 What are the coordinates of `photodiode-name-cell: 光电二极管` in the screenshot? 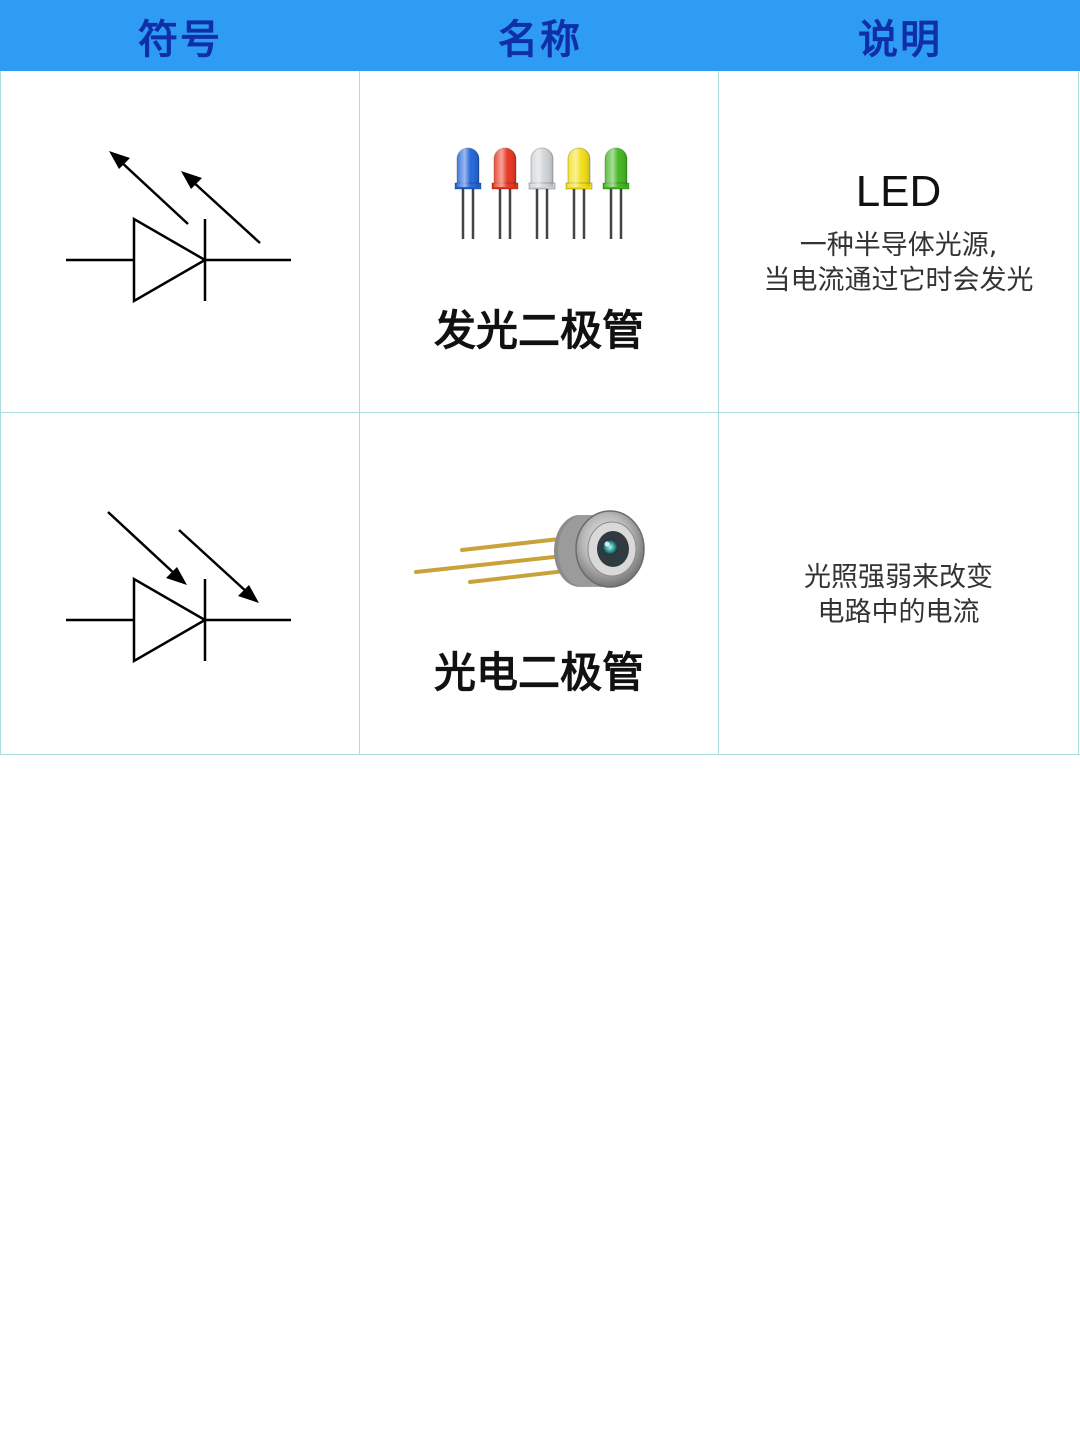 It's located at (538, 583).